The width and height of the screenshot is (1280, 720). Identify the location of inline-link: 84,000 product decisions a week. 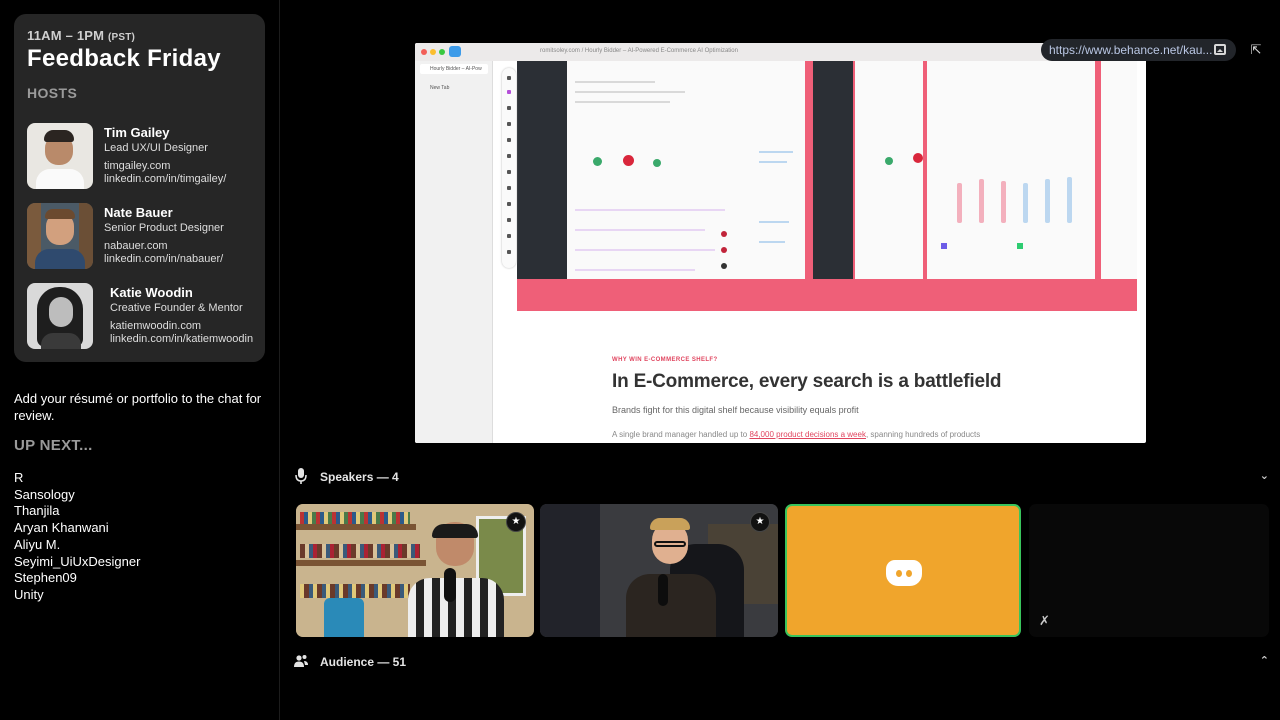
(807, 434).